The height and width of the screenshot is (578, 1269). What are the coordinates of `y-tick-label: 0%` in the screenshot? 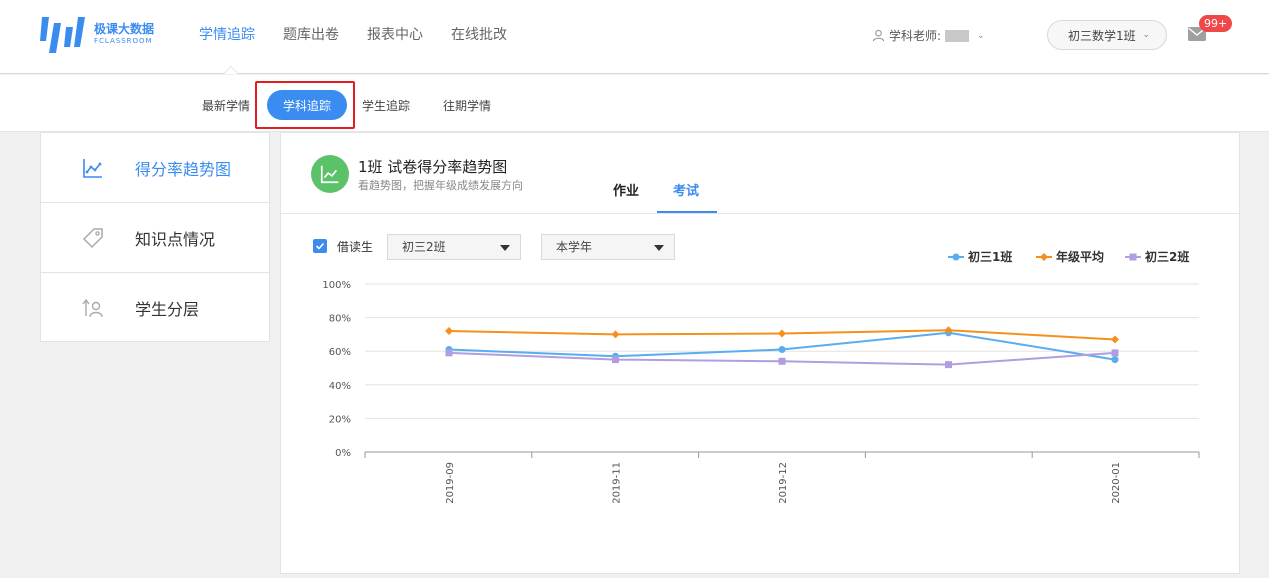 It's located at (343, 453).